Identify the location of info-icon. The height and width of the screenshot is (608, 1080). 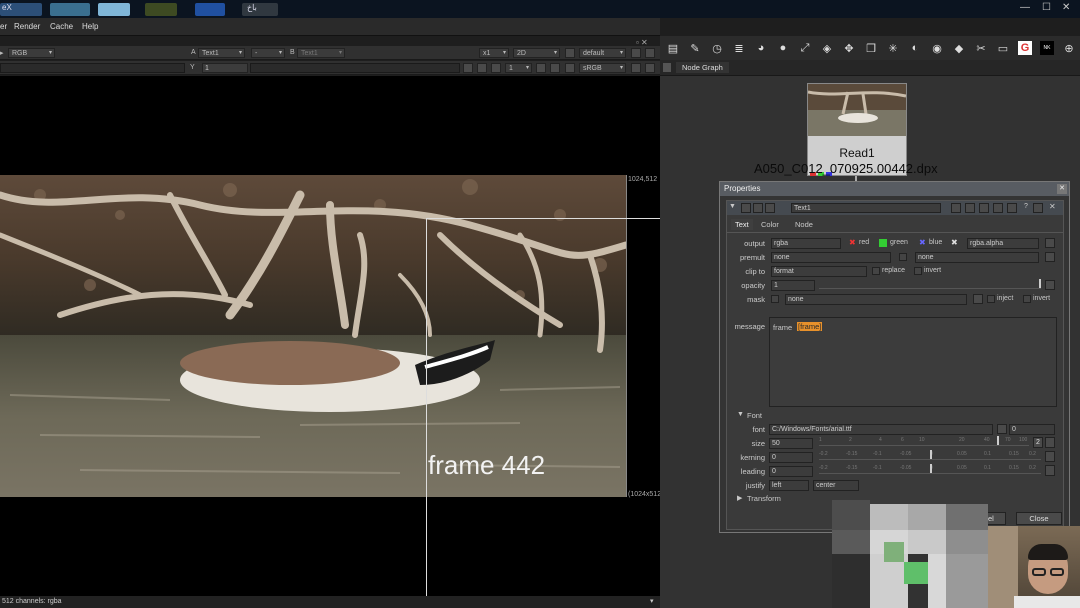
(650, 68).